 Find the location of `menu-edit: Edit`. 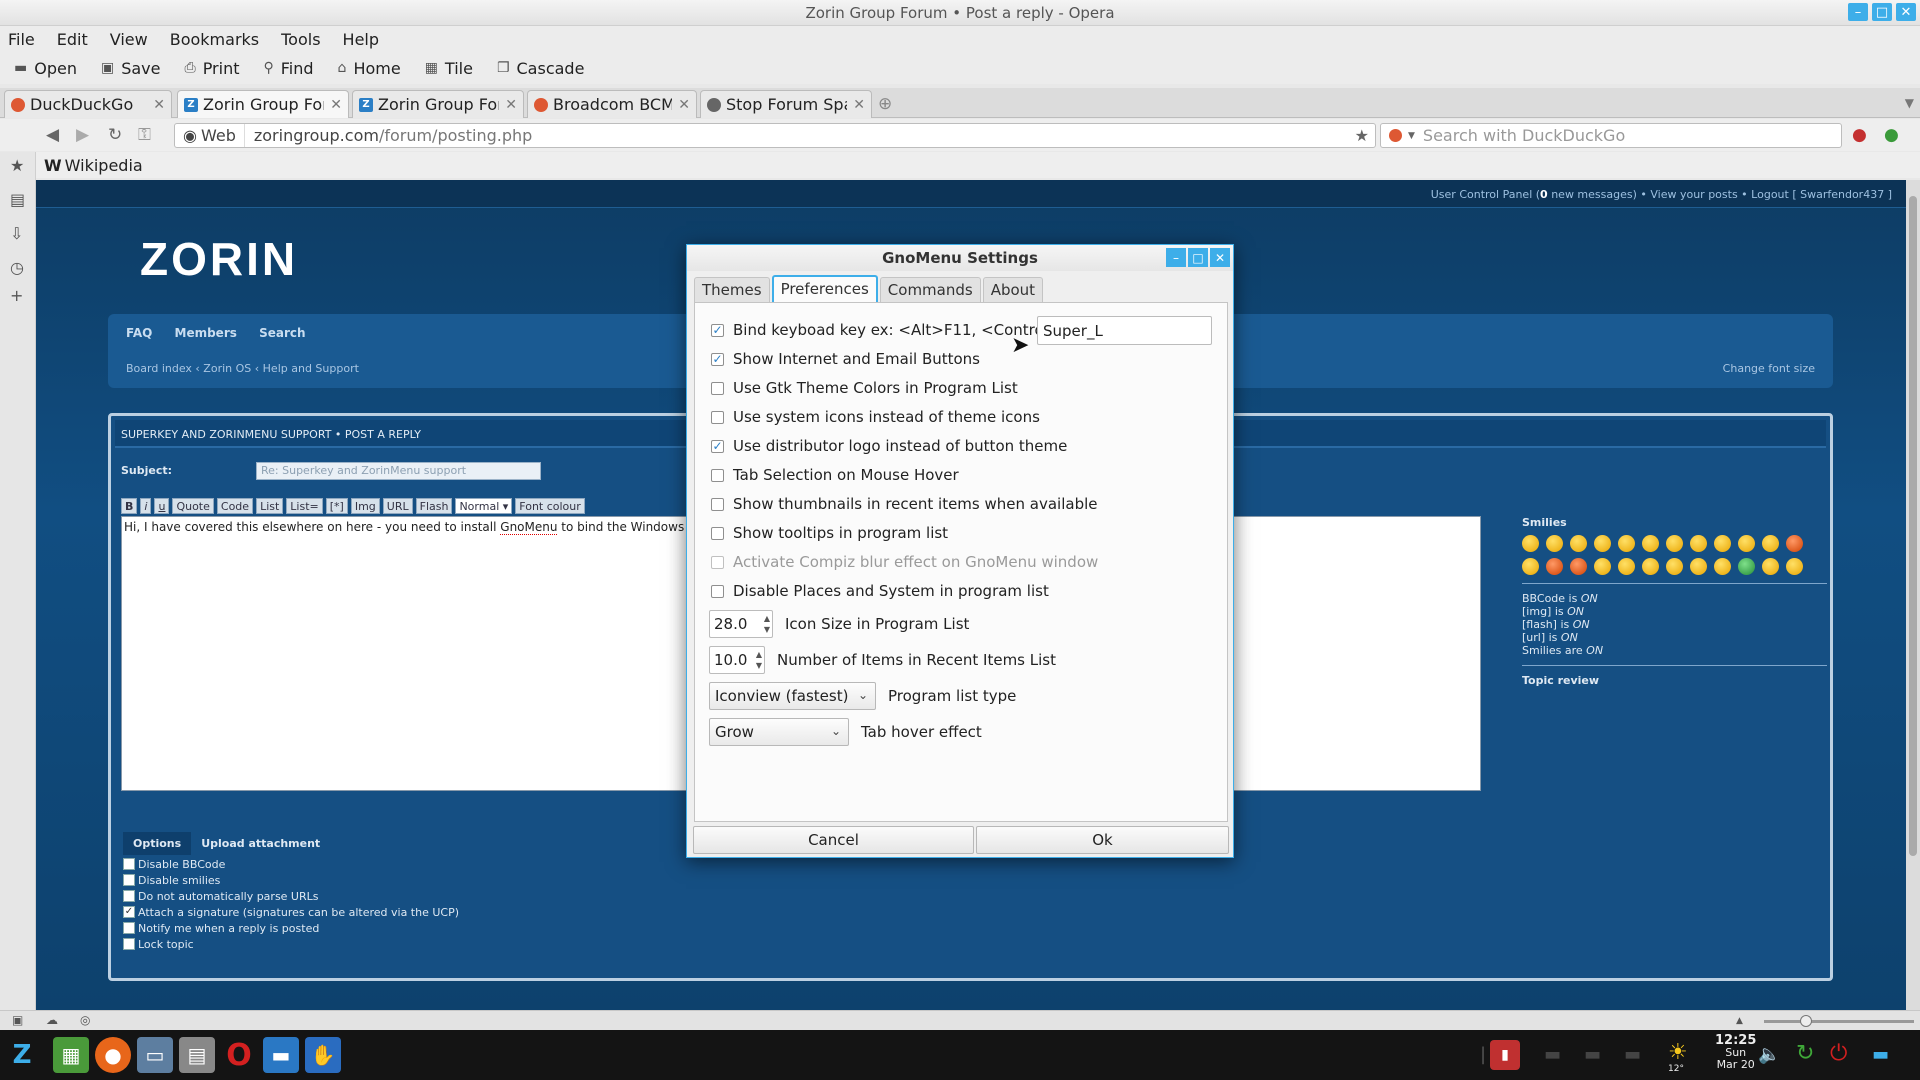

menu-edit: Edit is located at coordinates (72, 39).